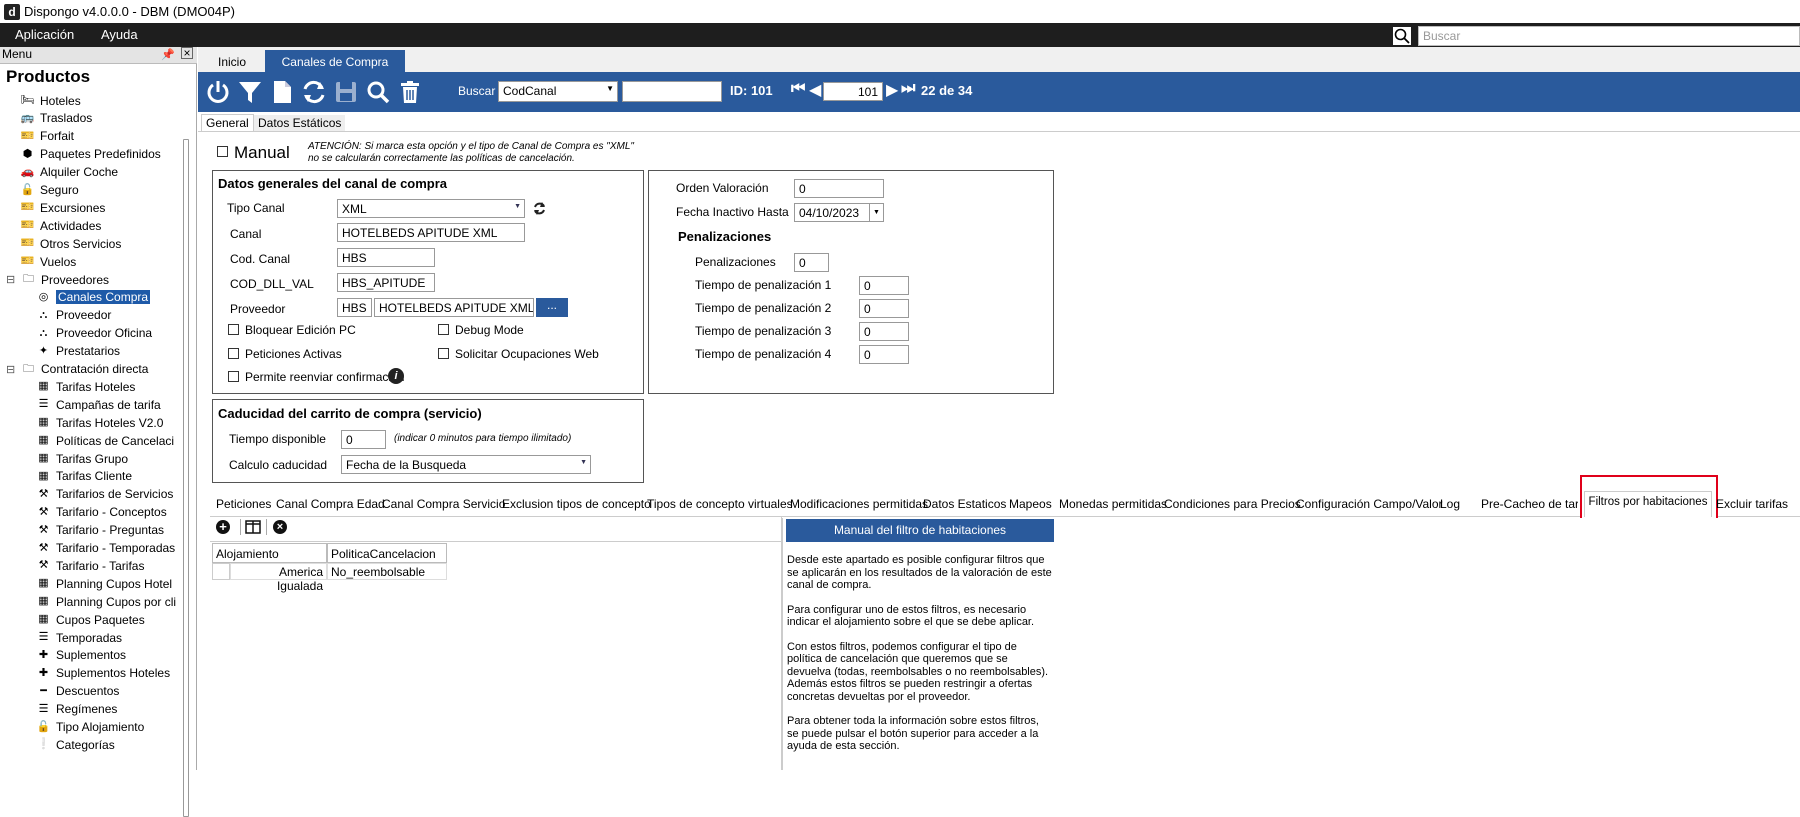  What do you see at coordinates (103, 673) in the screenshot?
I see `sidebar-item-suplementos-hoteles: ✚ Suplementos Hoteles` at bounding box center [103, 673].